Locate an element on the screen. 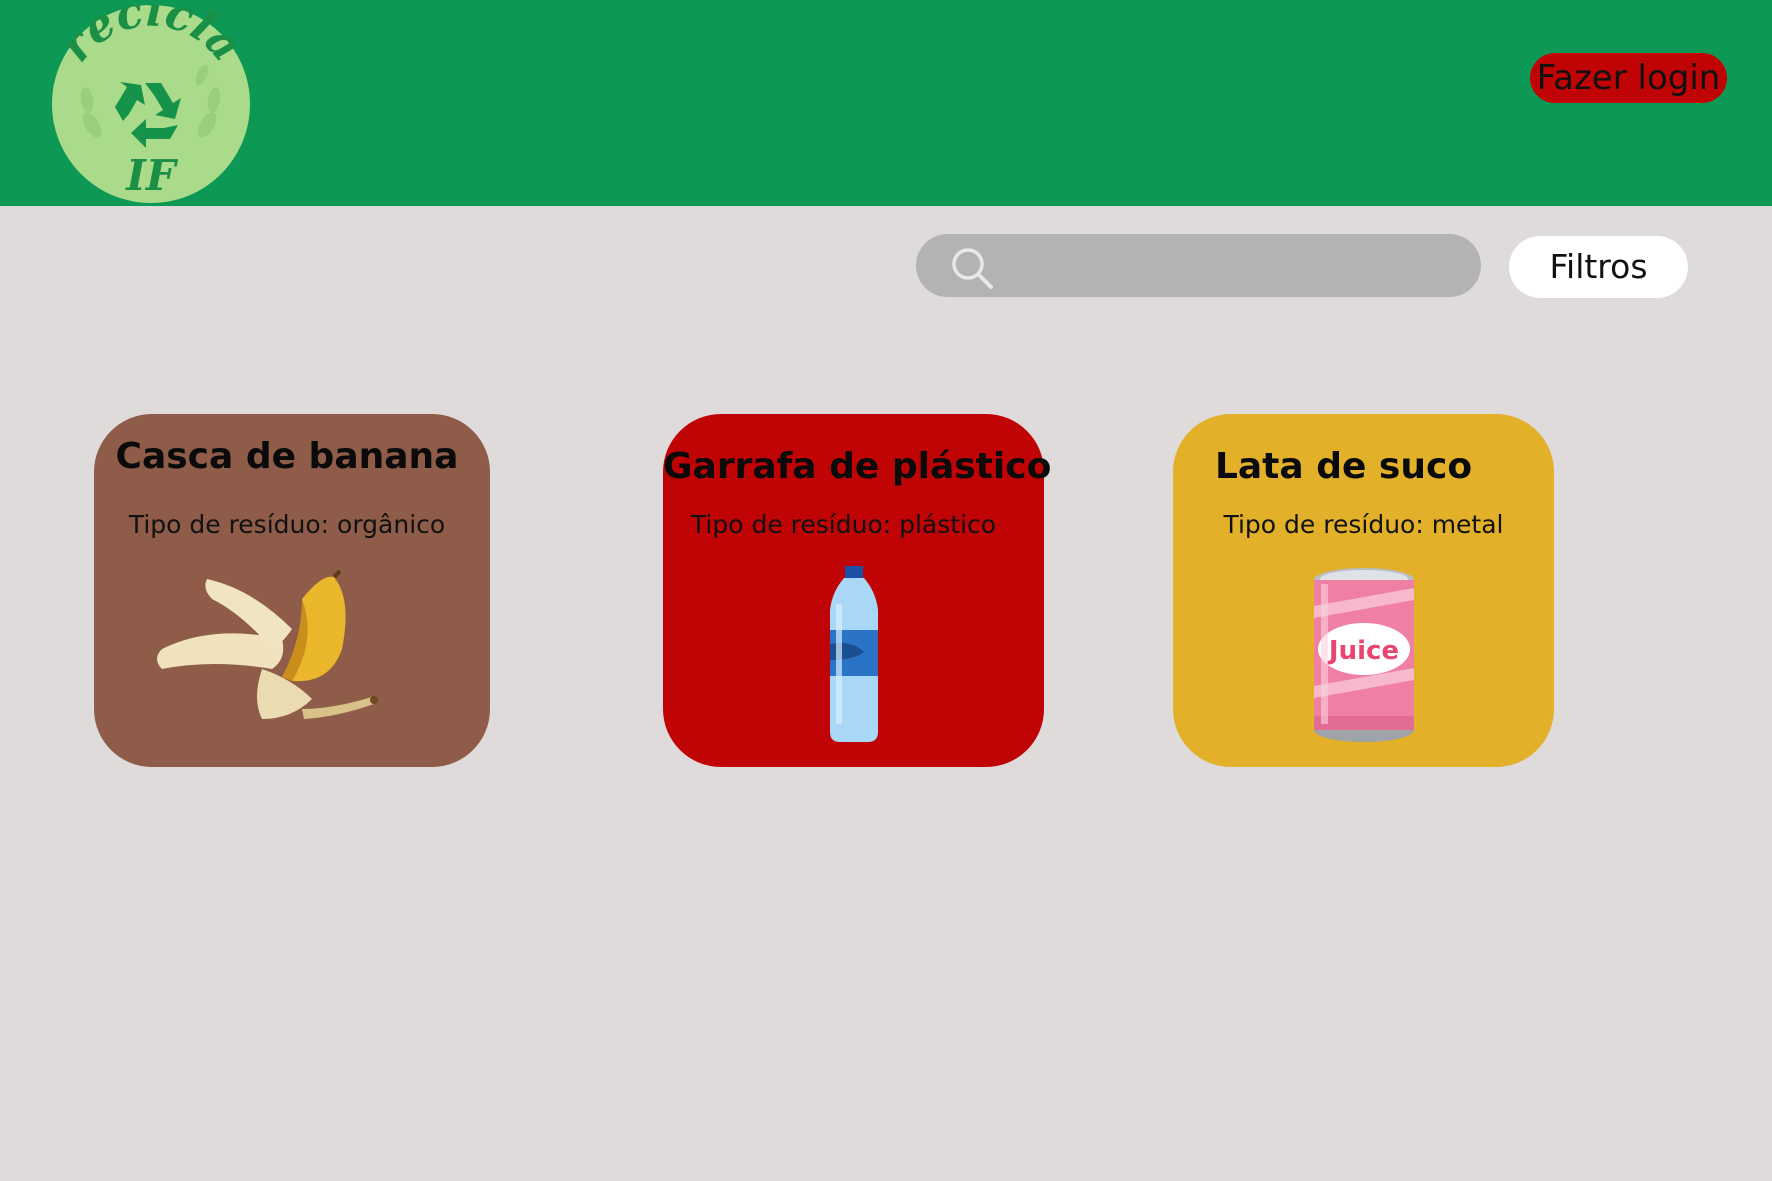  juice-can-image: Juice is located at coordinates (1364, 655).